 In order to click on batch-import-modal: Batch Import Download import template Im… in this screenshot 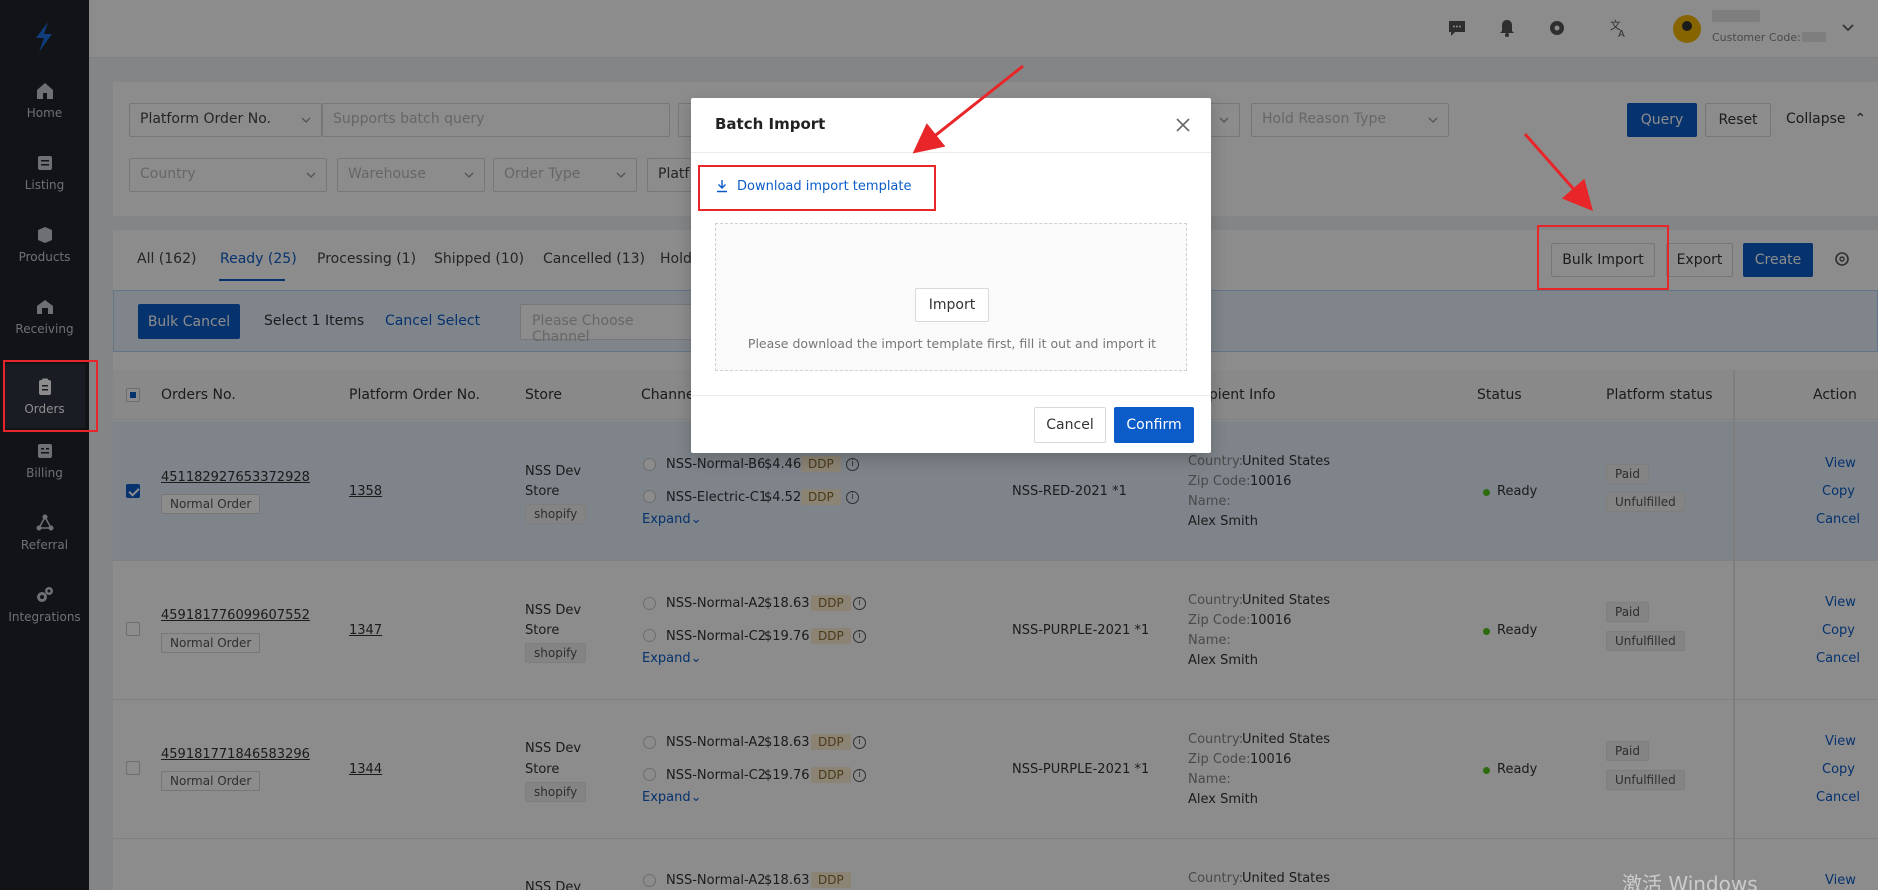, I will do `click(951, 275)`.